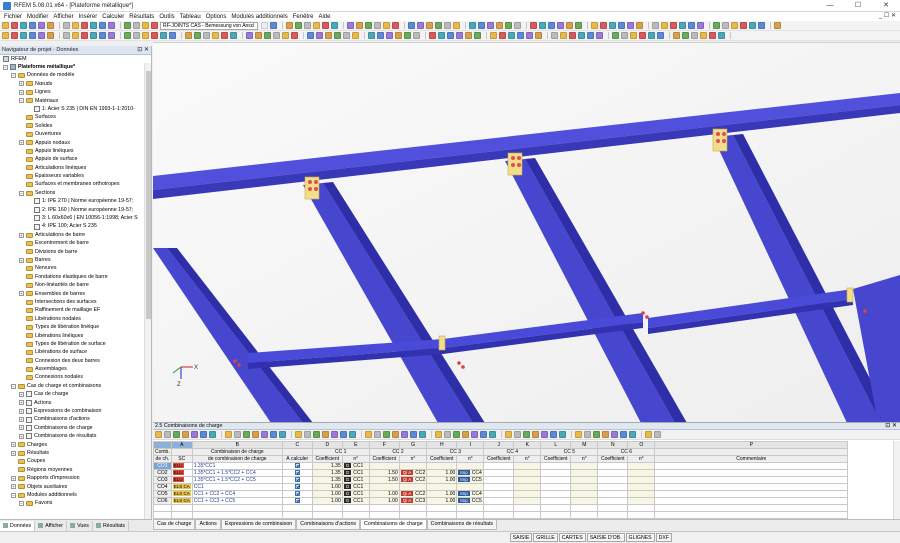  What do you see at coordinates (413, 445) in the screenshot?
I see `col-letter-g: G` at bounding box center [413, 445].